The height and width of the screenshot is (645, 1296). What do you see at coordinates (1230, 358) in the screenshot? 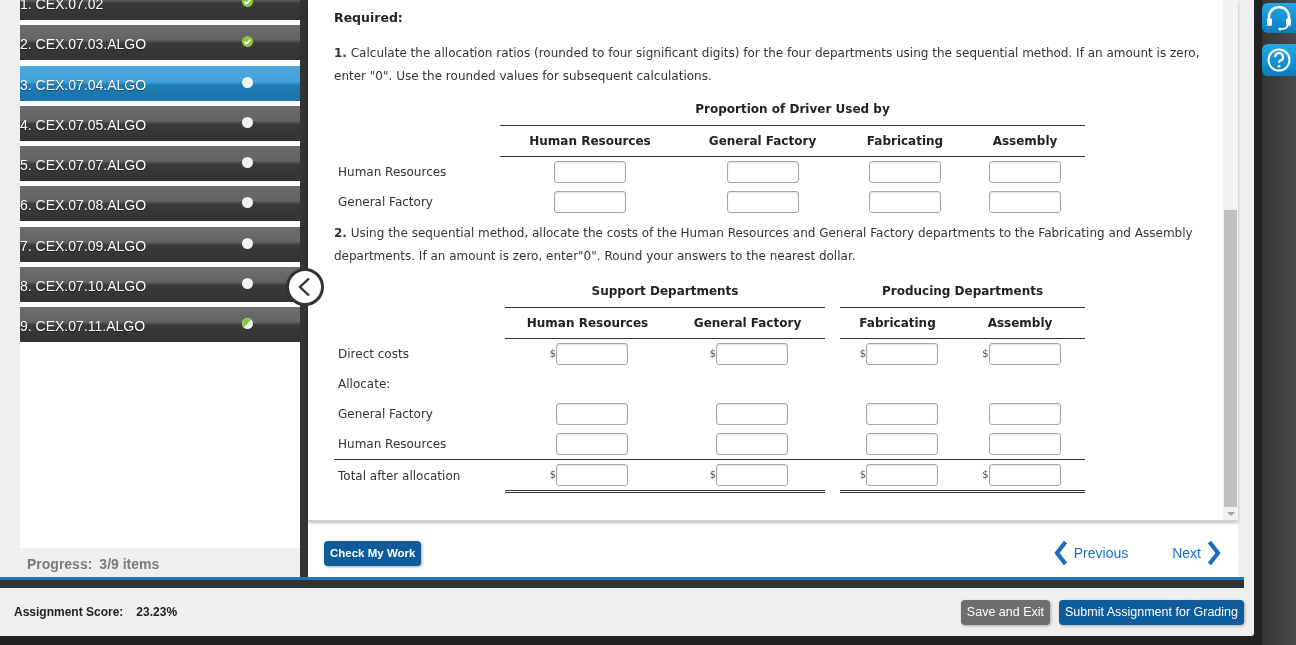
I see `scrollbar-thumb` at bounding box center [1230, 358].